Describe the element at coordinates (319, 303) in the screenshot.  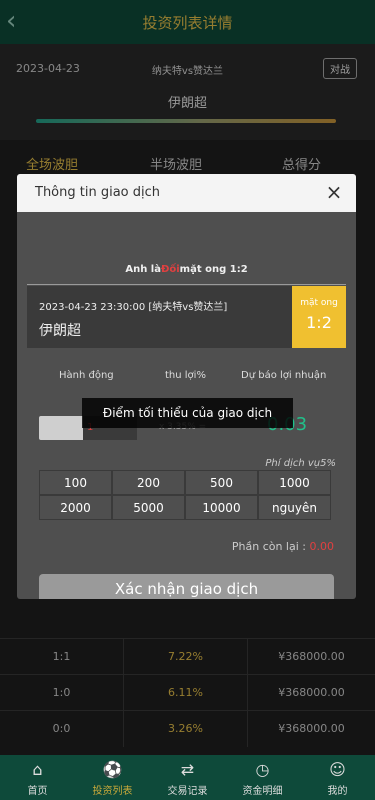
I see `badge-label: mặt ong` at that location.